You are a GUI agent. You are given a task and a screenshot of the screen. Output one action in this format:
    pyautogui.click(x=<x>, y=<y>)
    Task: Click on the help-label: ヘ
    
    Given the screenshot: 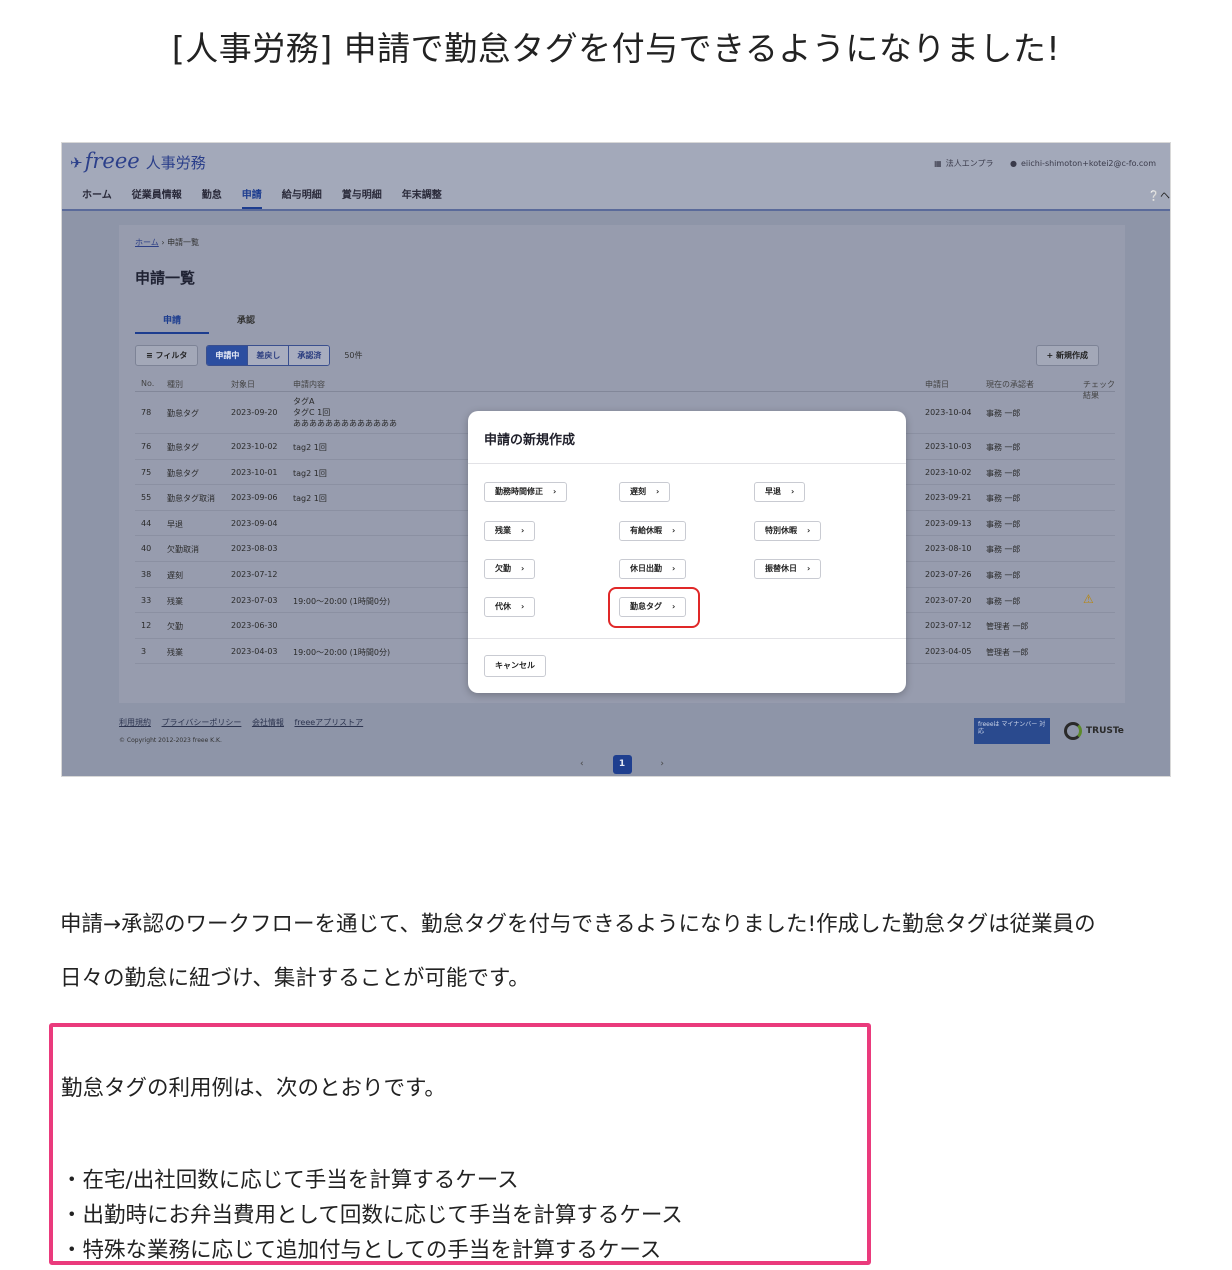 What is the action you would take?
    pyautogui.click(x=1165, y=196)
    